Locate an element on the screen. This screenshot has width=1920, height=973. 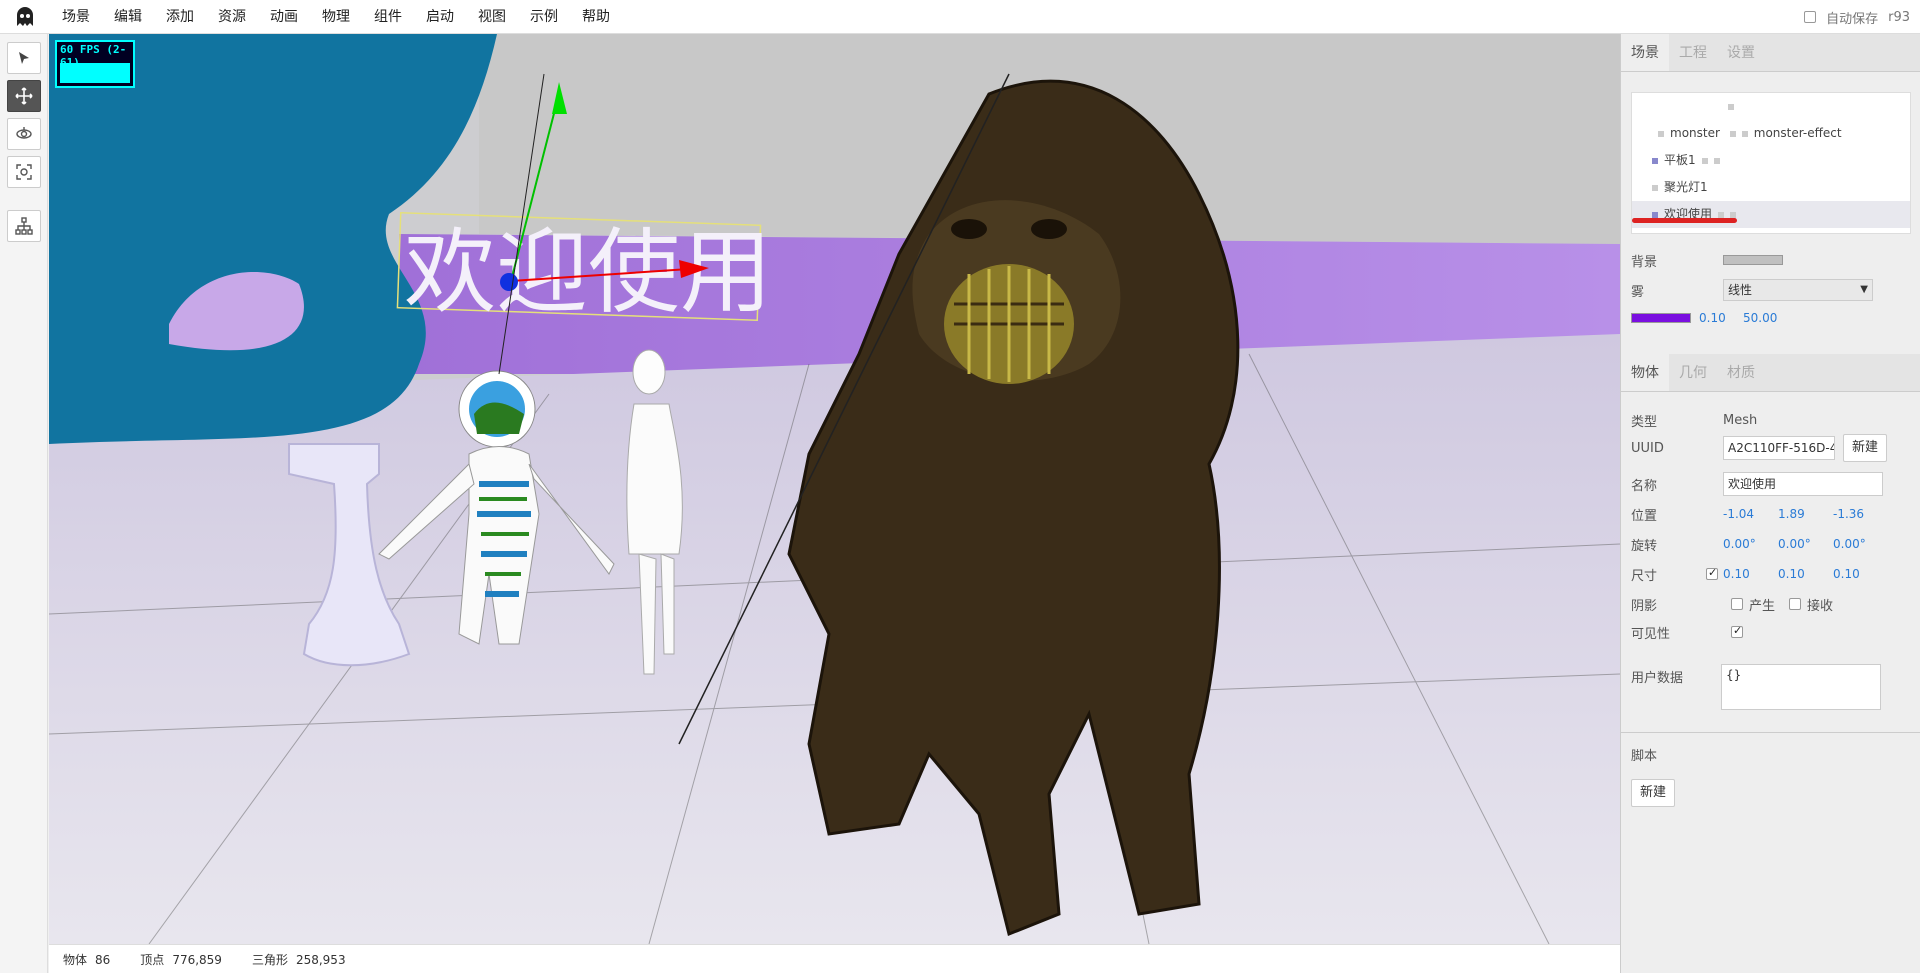
scale-row: 尺寸 0.10 0.10 0.10 is located at coordinates (1759, 574).